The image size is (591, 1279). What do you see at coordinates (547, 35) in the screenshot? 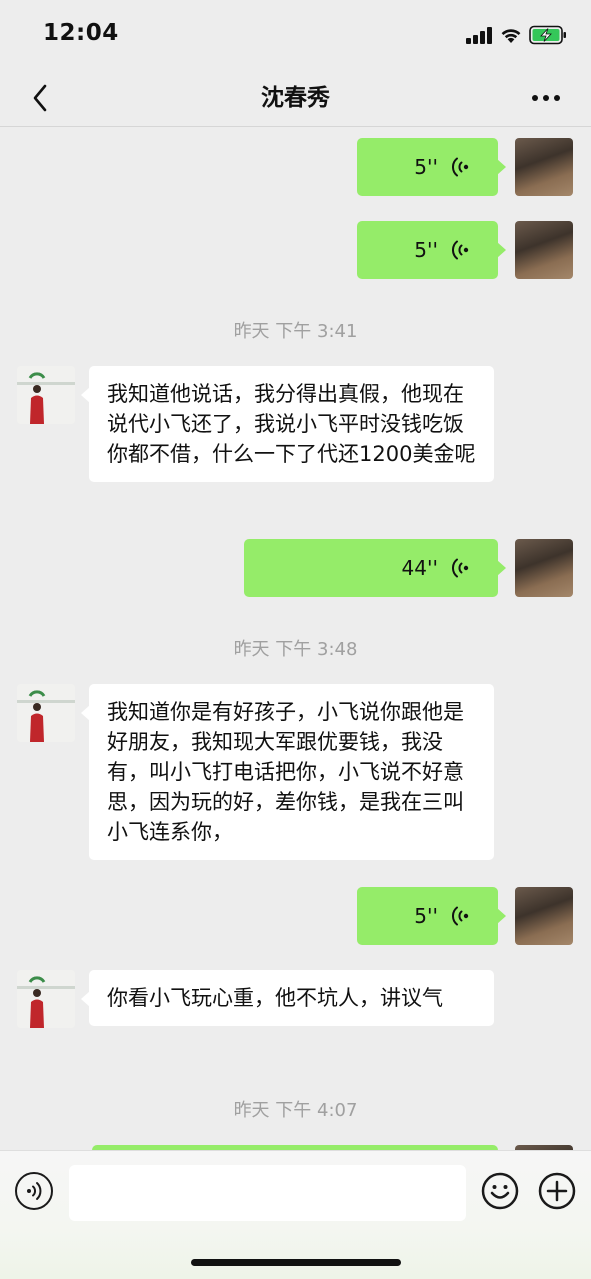
I see `battery-charging-icon` at bounding box center [547, 35].